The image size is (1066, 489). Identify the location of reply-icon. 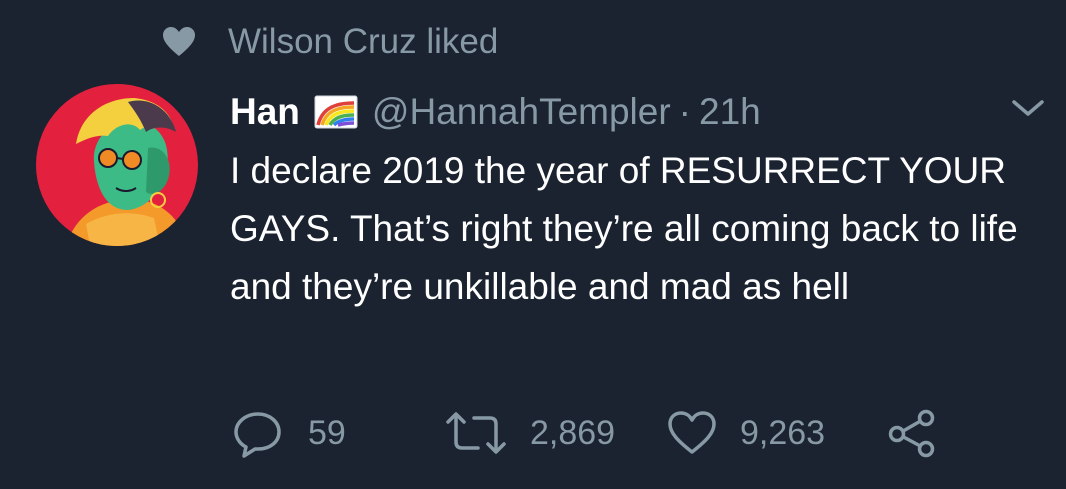
(257, 435).